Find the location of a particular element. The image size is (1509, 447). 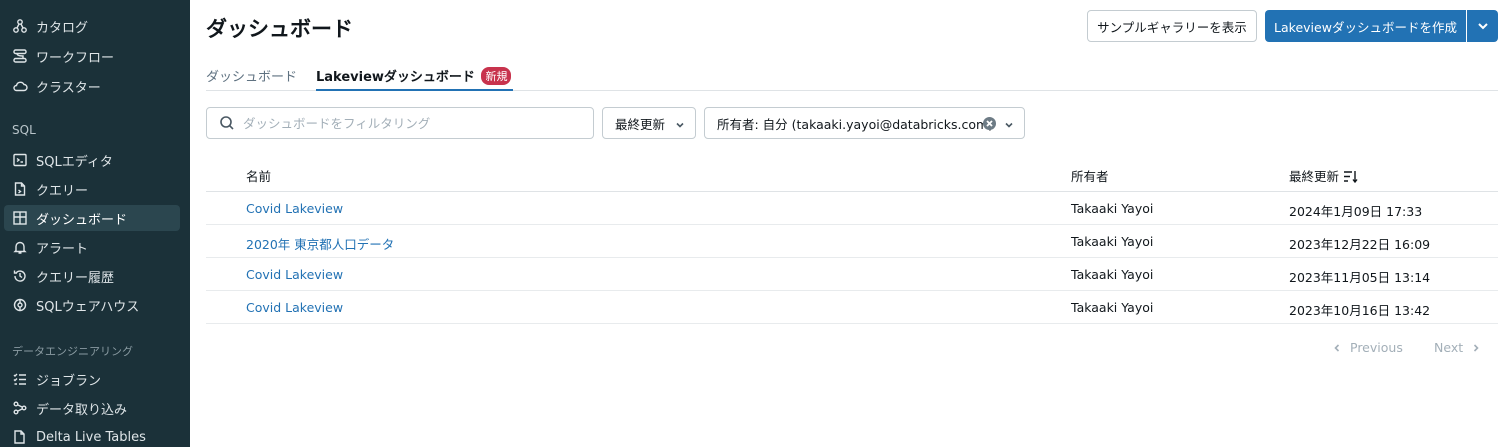

page-title: ダッシュボード is located at coordinates (279, 29).